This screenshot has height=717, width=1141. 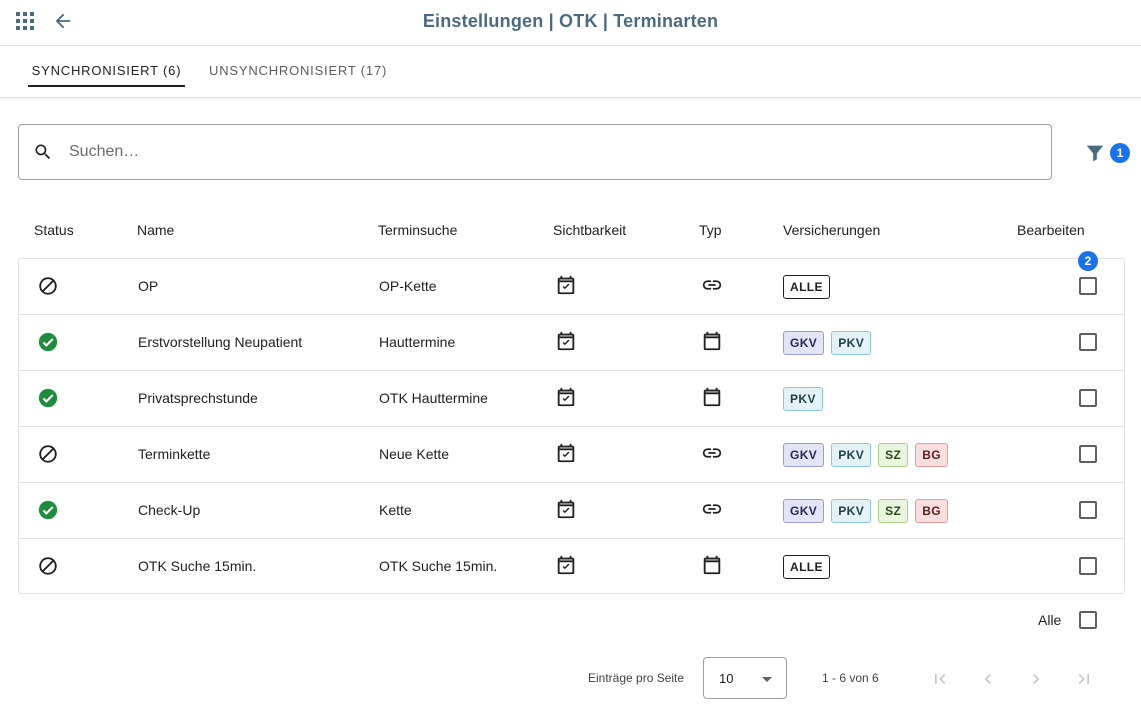 I want to click on caret-down-icon, so click(x=767, y=679).